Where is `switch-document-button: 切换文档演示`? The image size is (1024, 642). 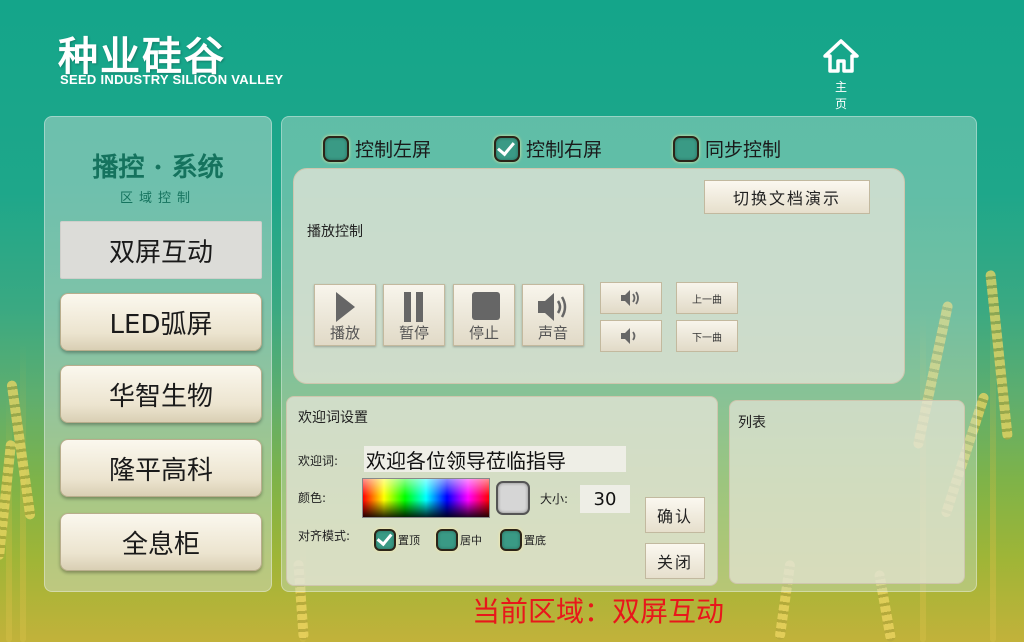
switch-document-button: 切换文档演示 is located at coordinates (787, 197).